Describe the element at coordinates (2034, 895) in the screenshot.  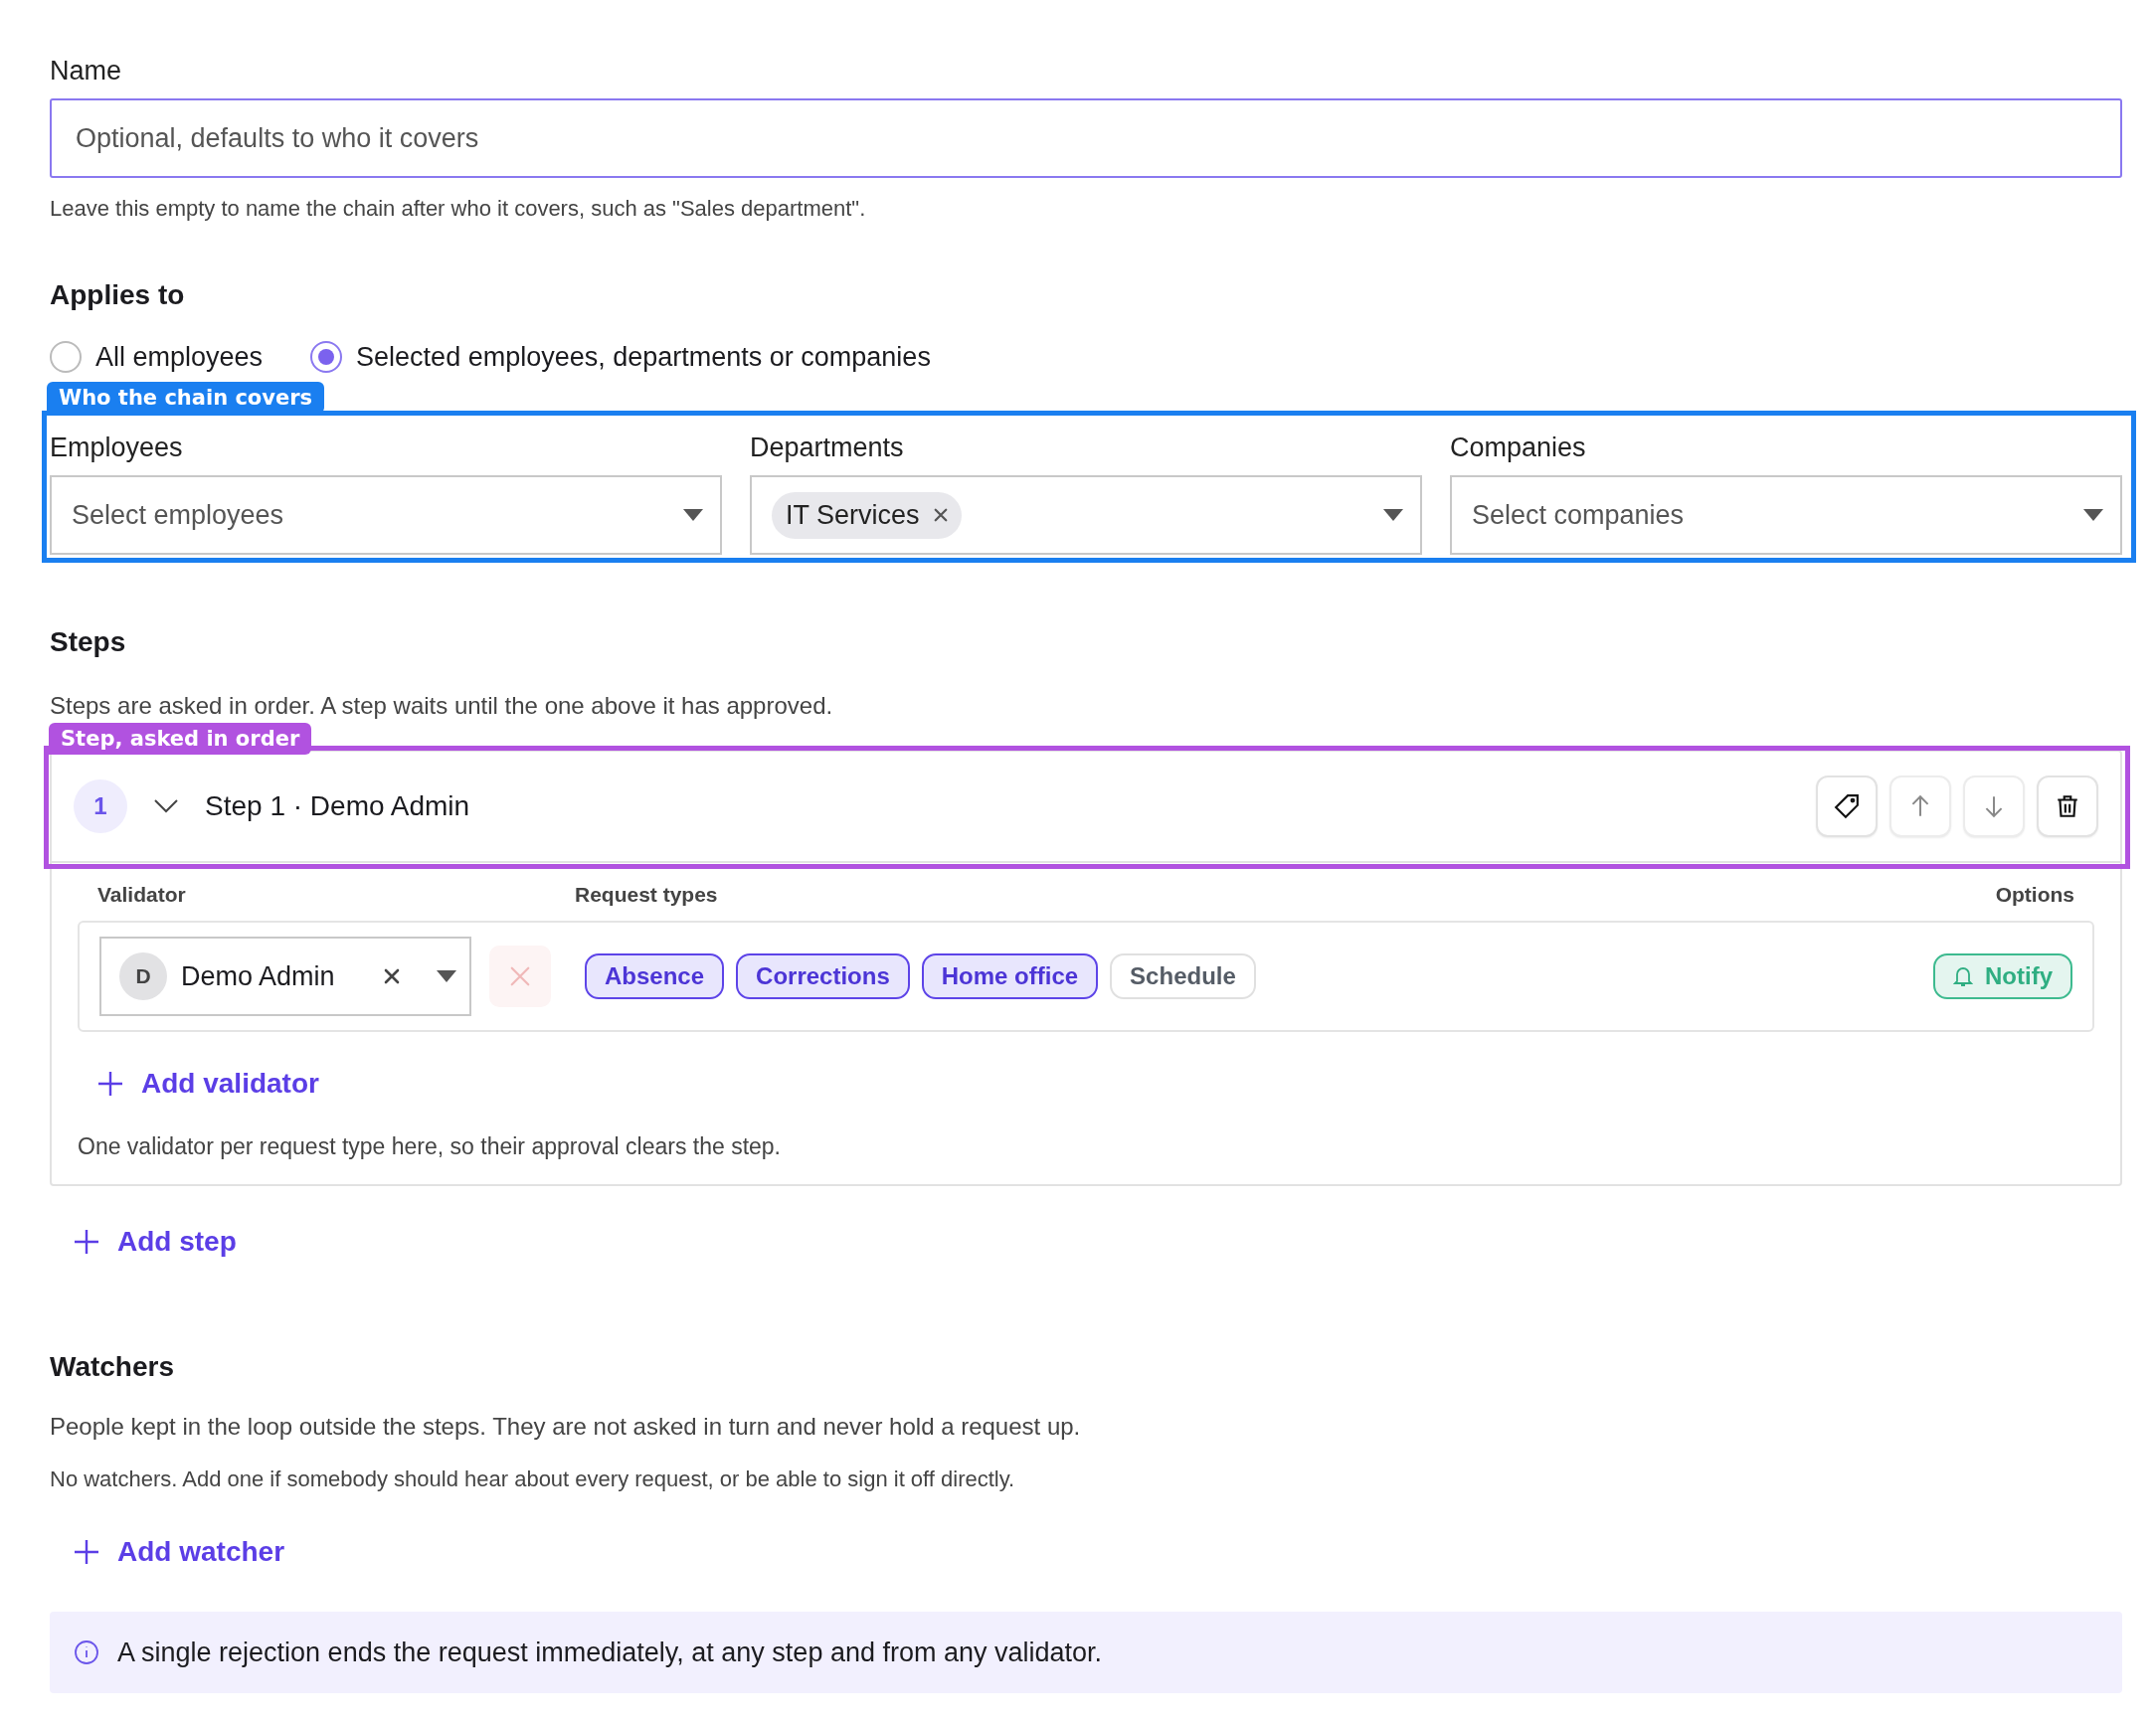
I see `column-header: Options` at that location.